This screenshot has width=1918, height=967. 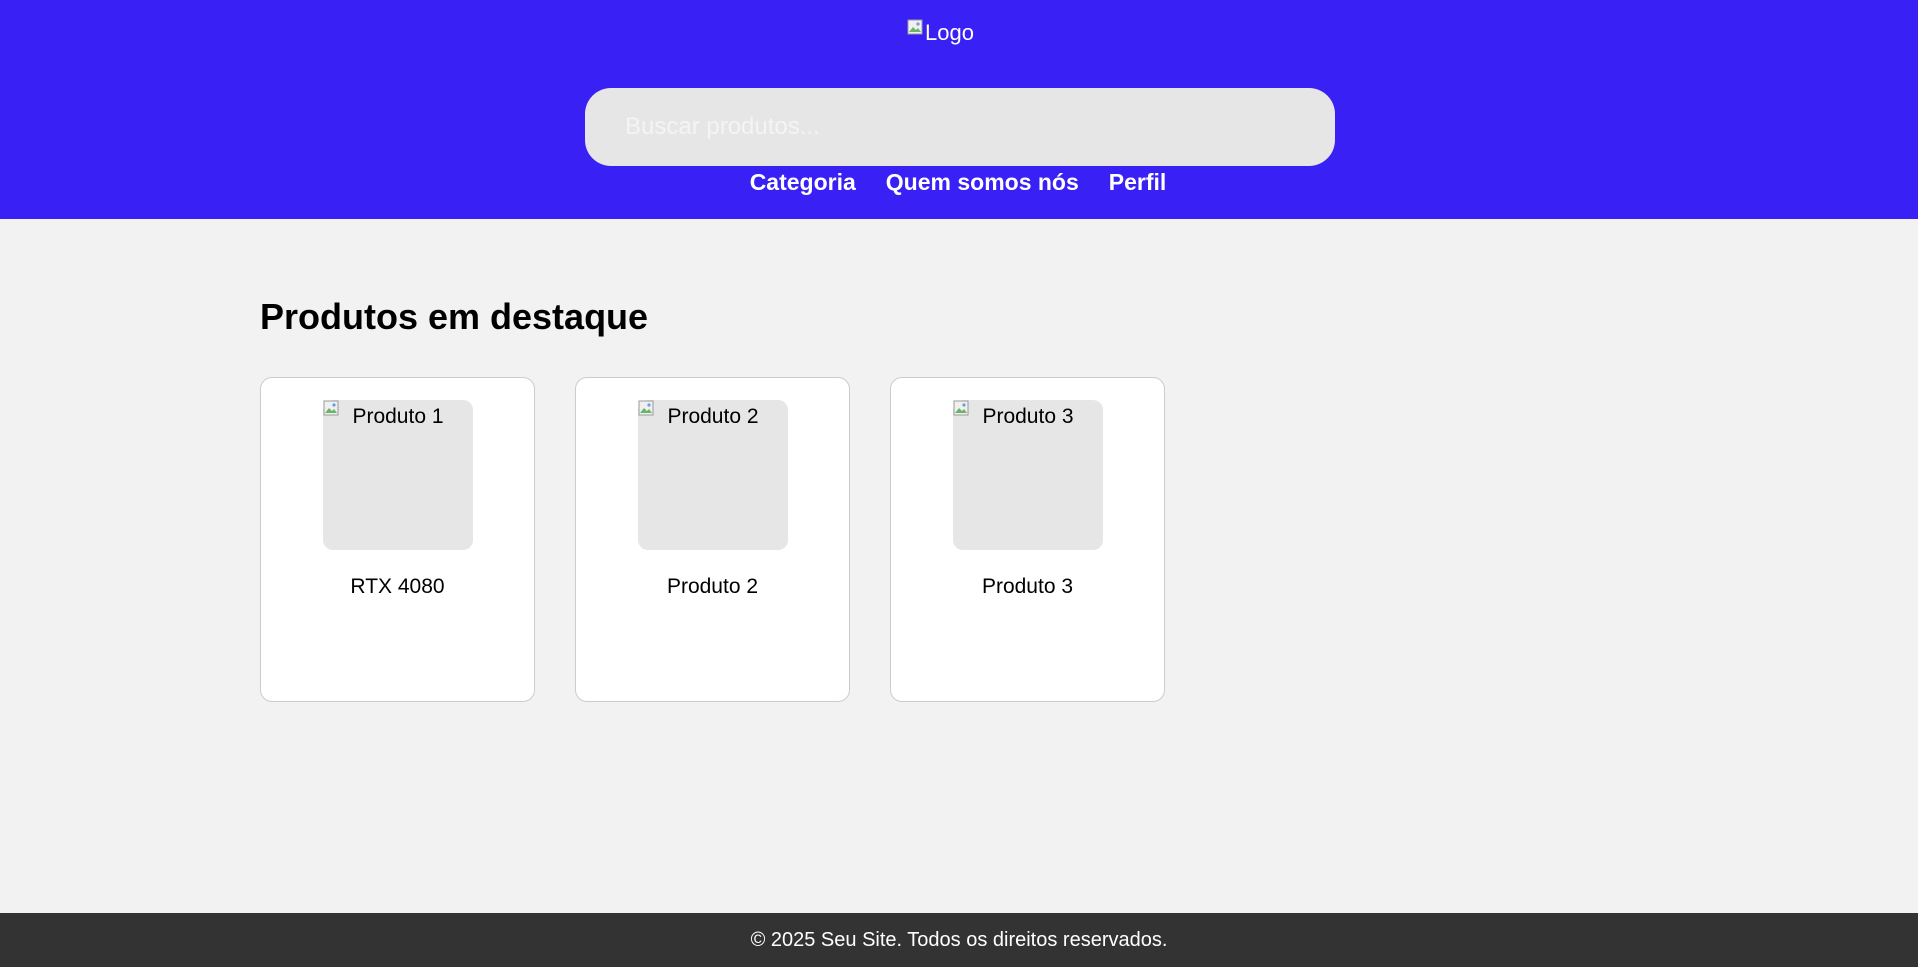 I want to click on nav-link-perfil: Perfil, so click(x=1138, y=182).